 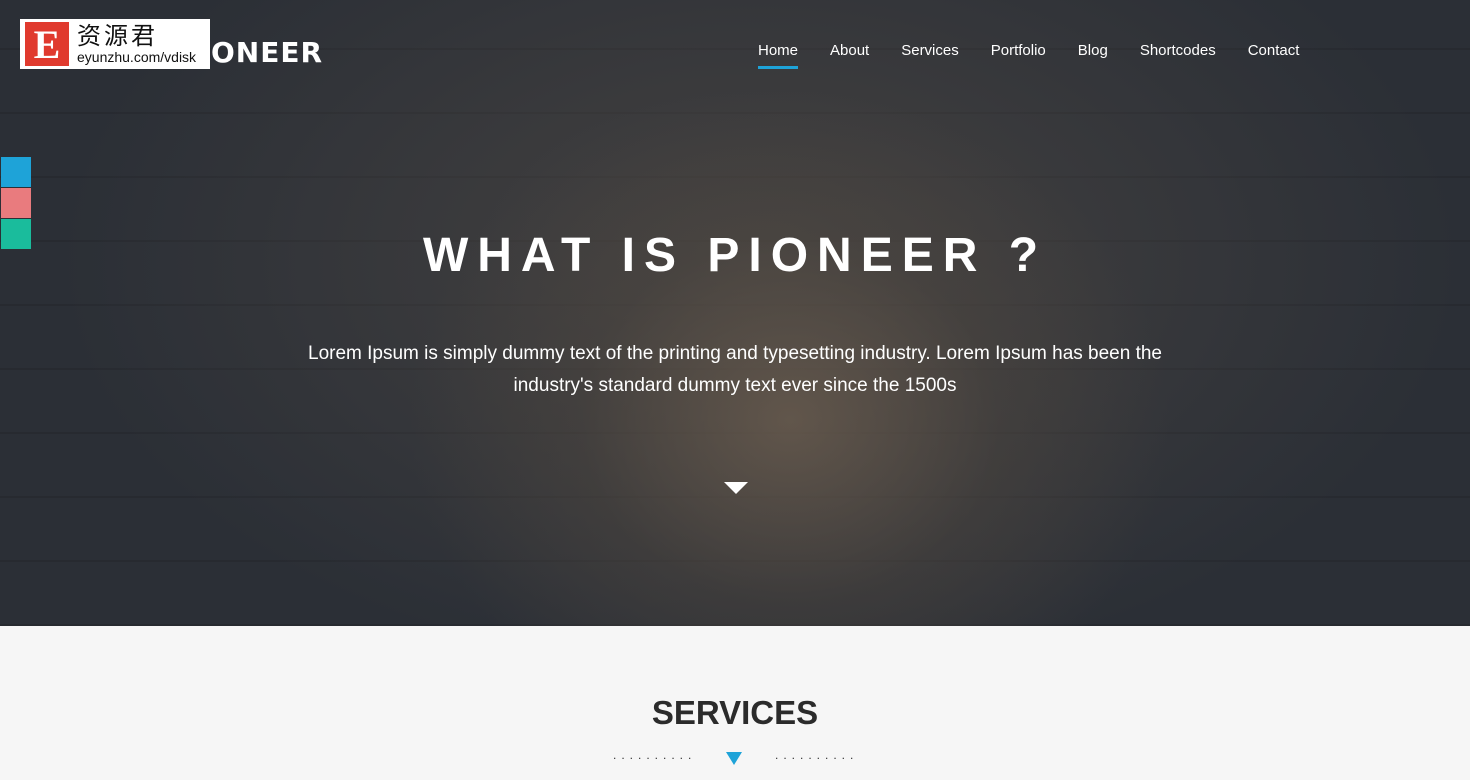 What do you see at coordinates (1178, 56) in the screenshot?
I see `nav-shortcodes: Shortcodes` at bounding box center [1178, 56].